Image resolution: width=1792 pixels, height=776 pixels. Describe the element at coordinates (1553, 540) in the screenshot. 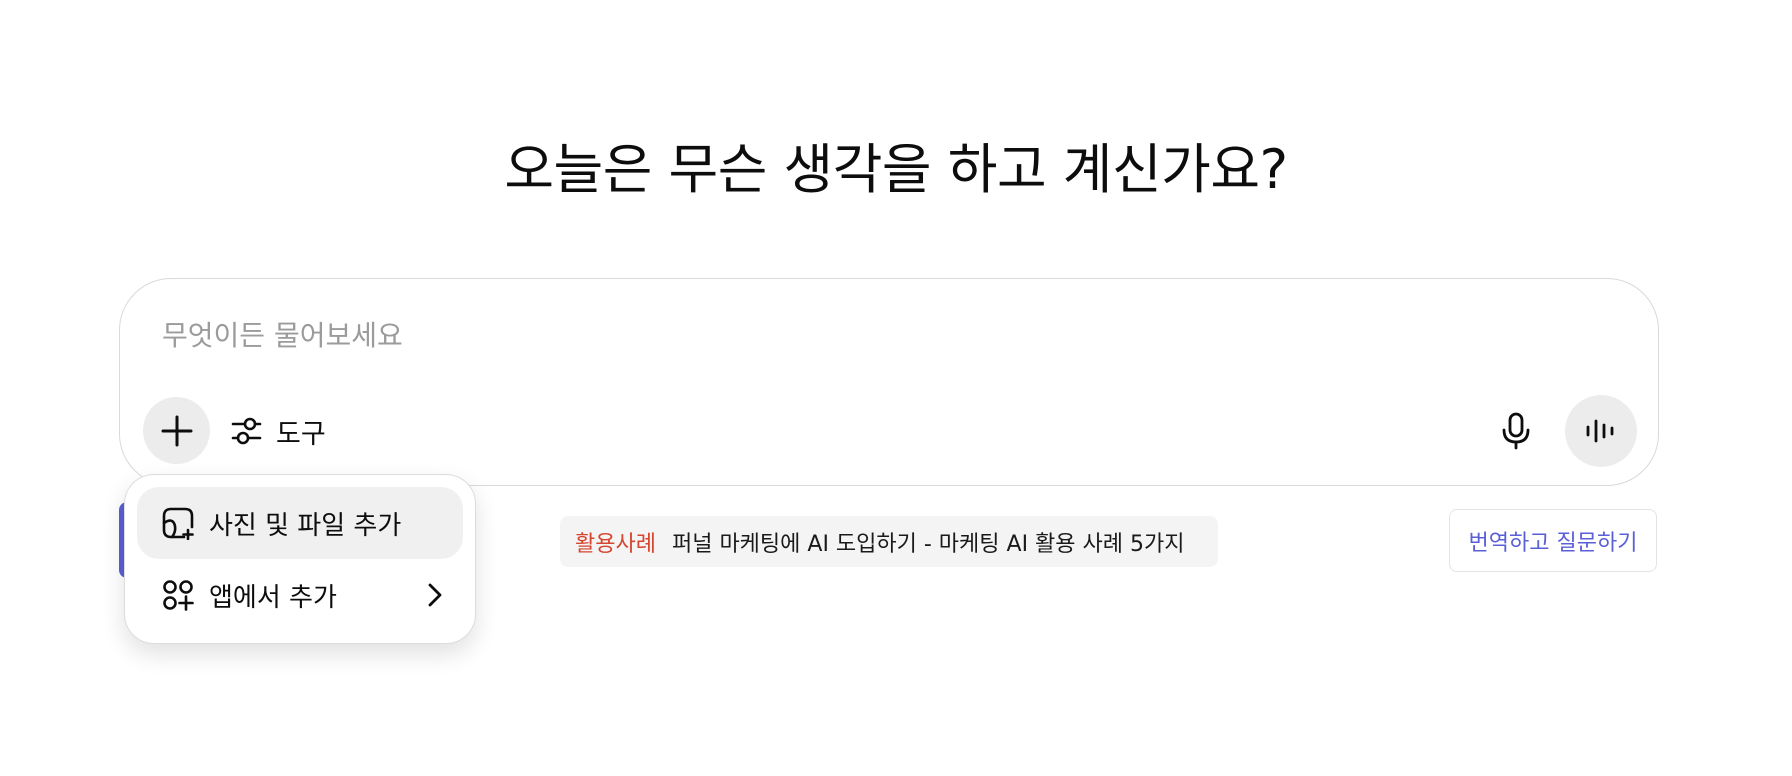

I see `translate-and-ask-button: 번역하고 질문하기` at that location.